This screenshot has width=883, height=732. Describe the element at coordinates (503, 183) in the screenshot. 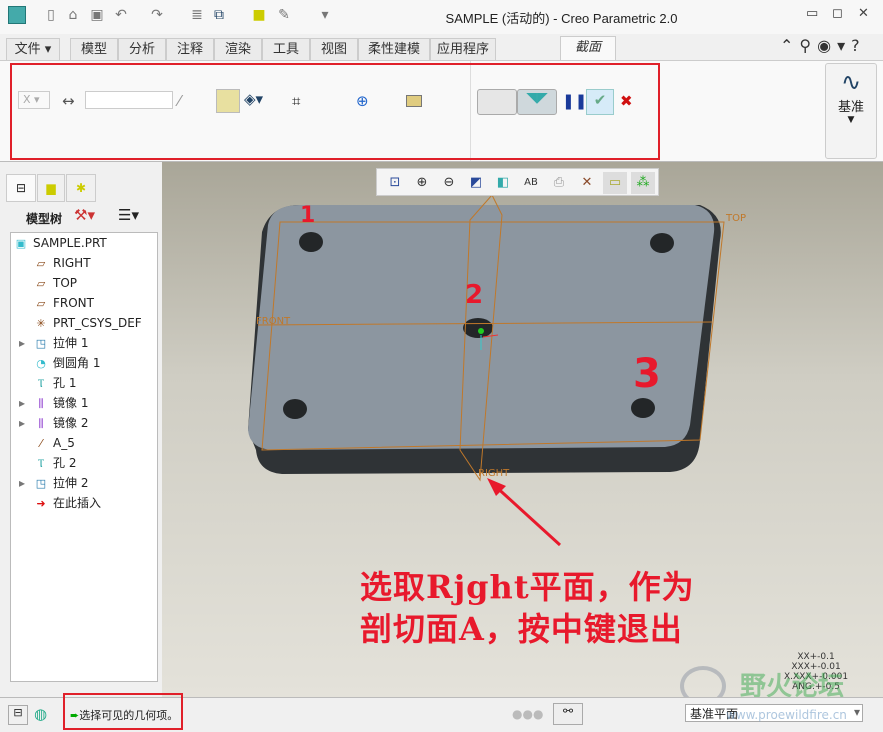

I see `display-style-icon: ◧` at that location.